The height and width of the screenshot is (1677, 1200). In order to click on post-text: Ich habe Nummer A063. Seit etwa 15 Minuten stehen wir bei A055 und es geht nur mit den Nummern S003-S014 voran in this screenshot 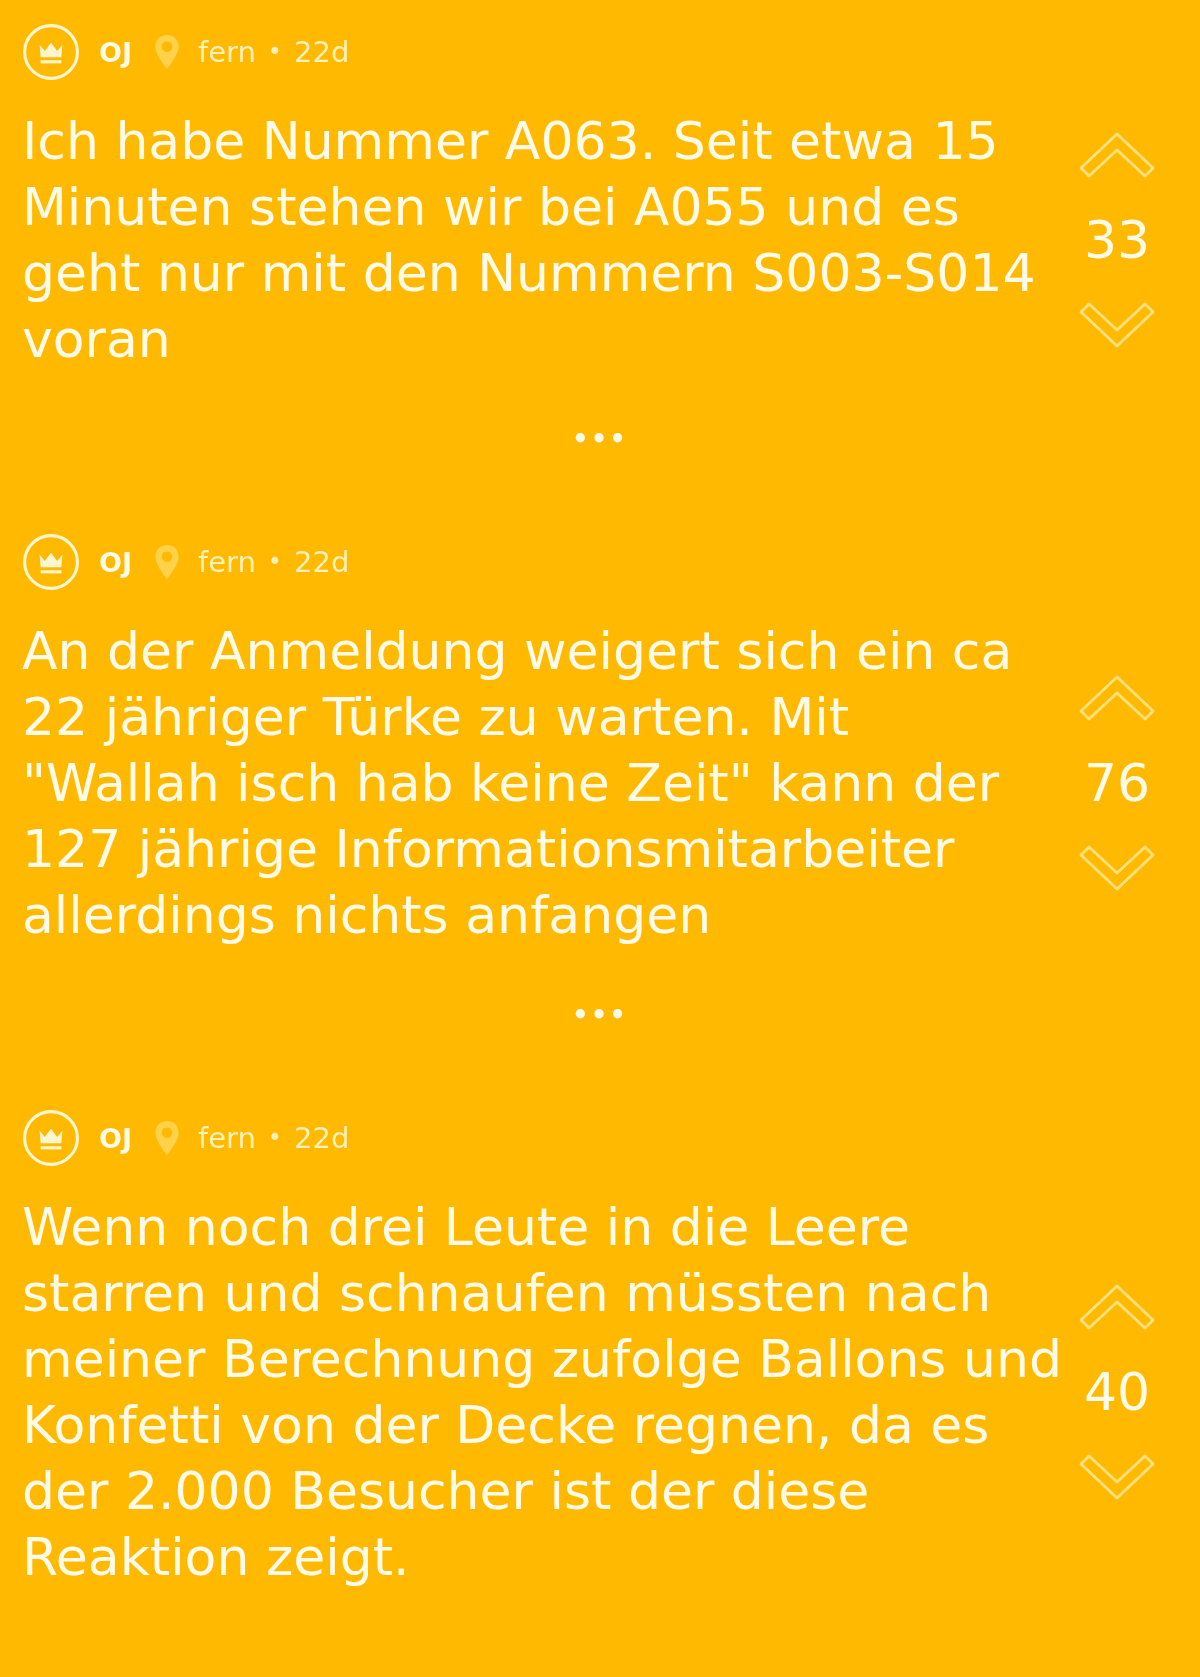, I will do `click(529, 240)`.